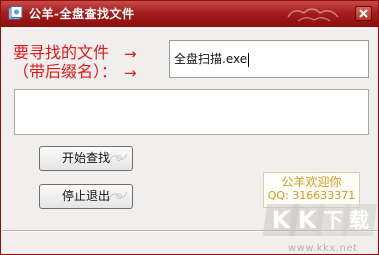  Describe the element at coordinates (61, 52) in the screenshot. I see `filename-label-line1: 要寻找的文件` at that location.